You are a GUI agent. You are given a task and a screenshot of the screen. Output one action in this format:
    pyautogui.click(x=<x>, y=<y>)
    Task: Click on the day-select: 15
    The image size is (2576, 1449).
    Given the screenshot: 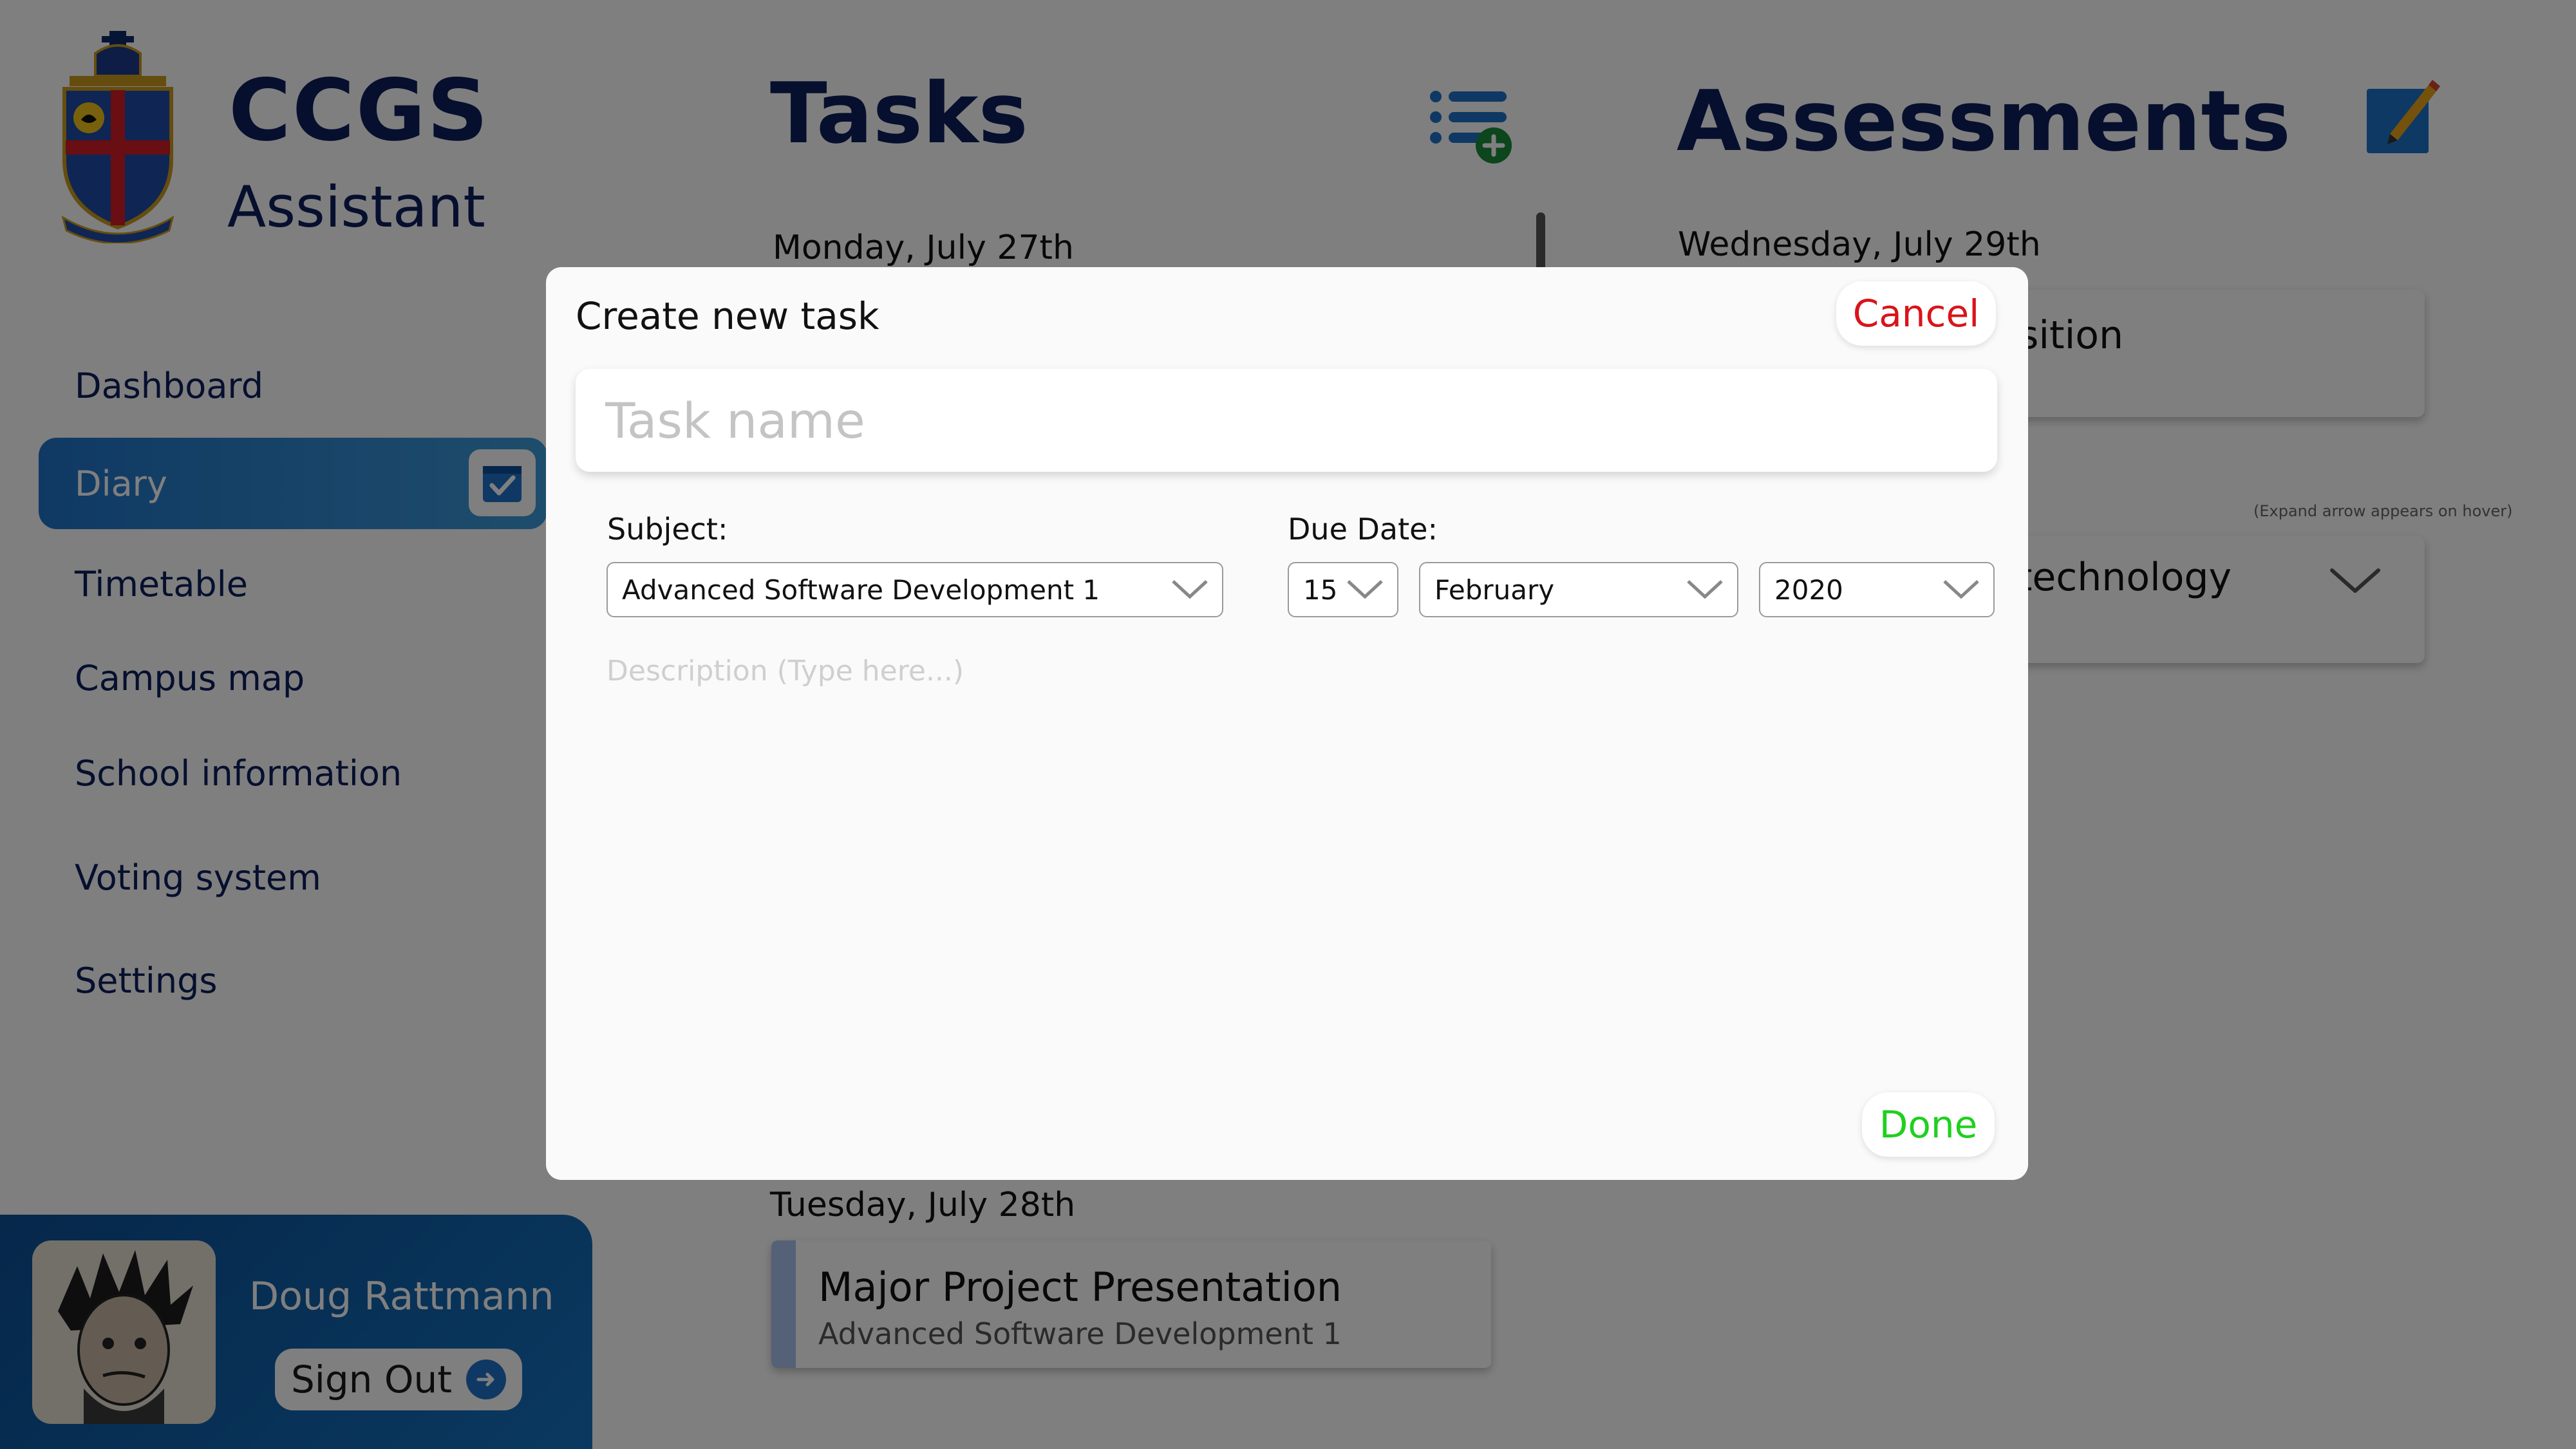 What is the action you would take?
    pyautogui.click(x=1343, y=589)
    